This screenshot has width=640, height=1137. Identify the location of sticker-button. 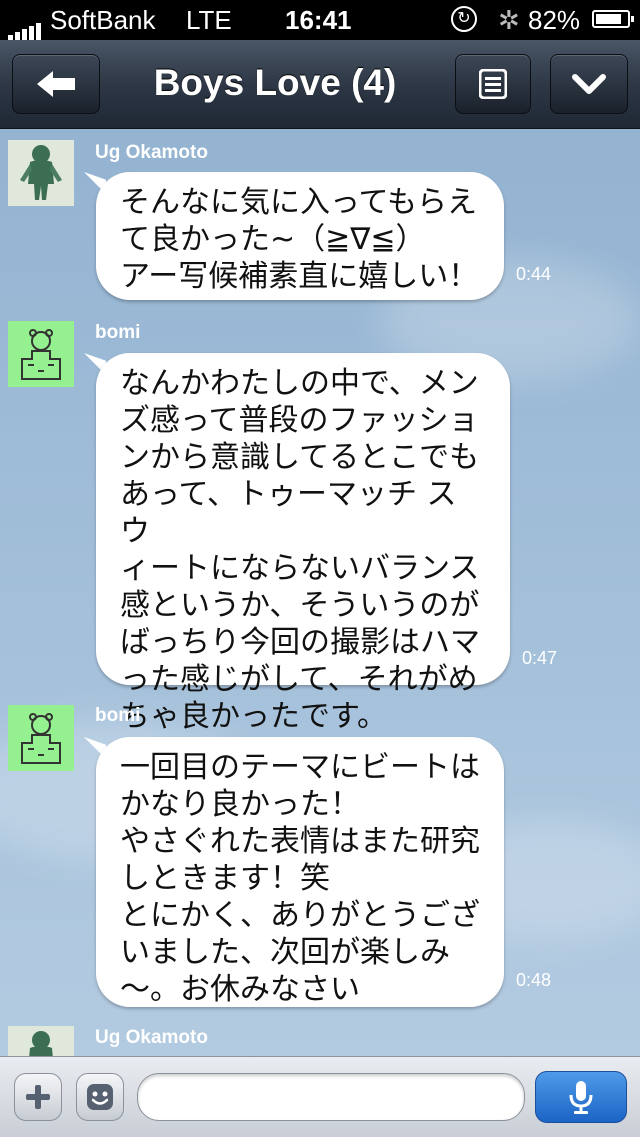
(100, 1097).